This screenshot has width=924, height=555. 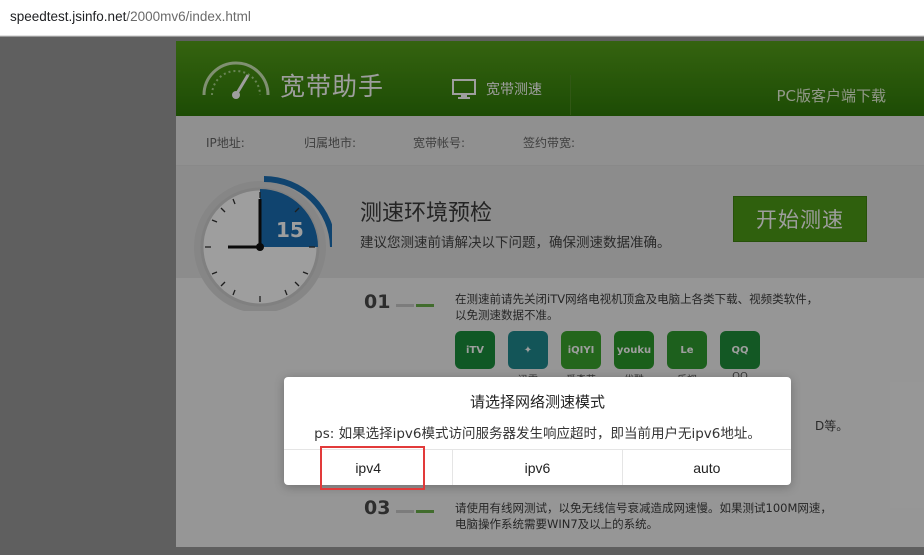 I want to click on ipv6-option-button: ipv6, so click(x=538, y=467).